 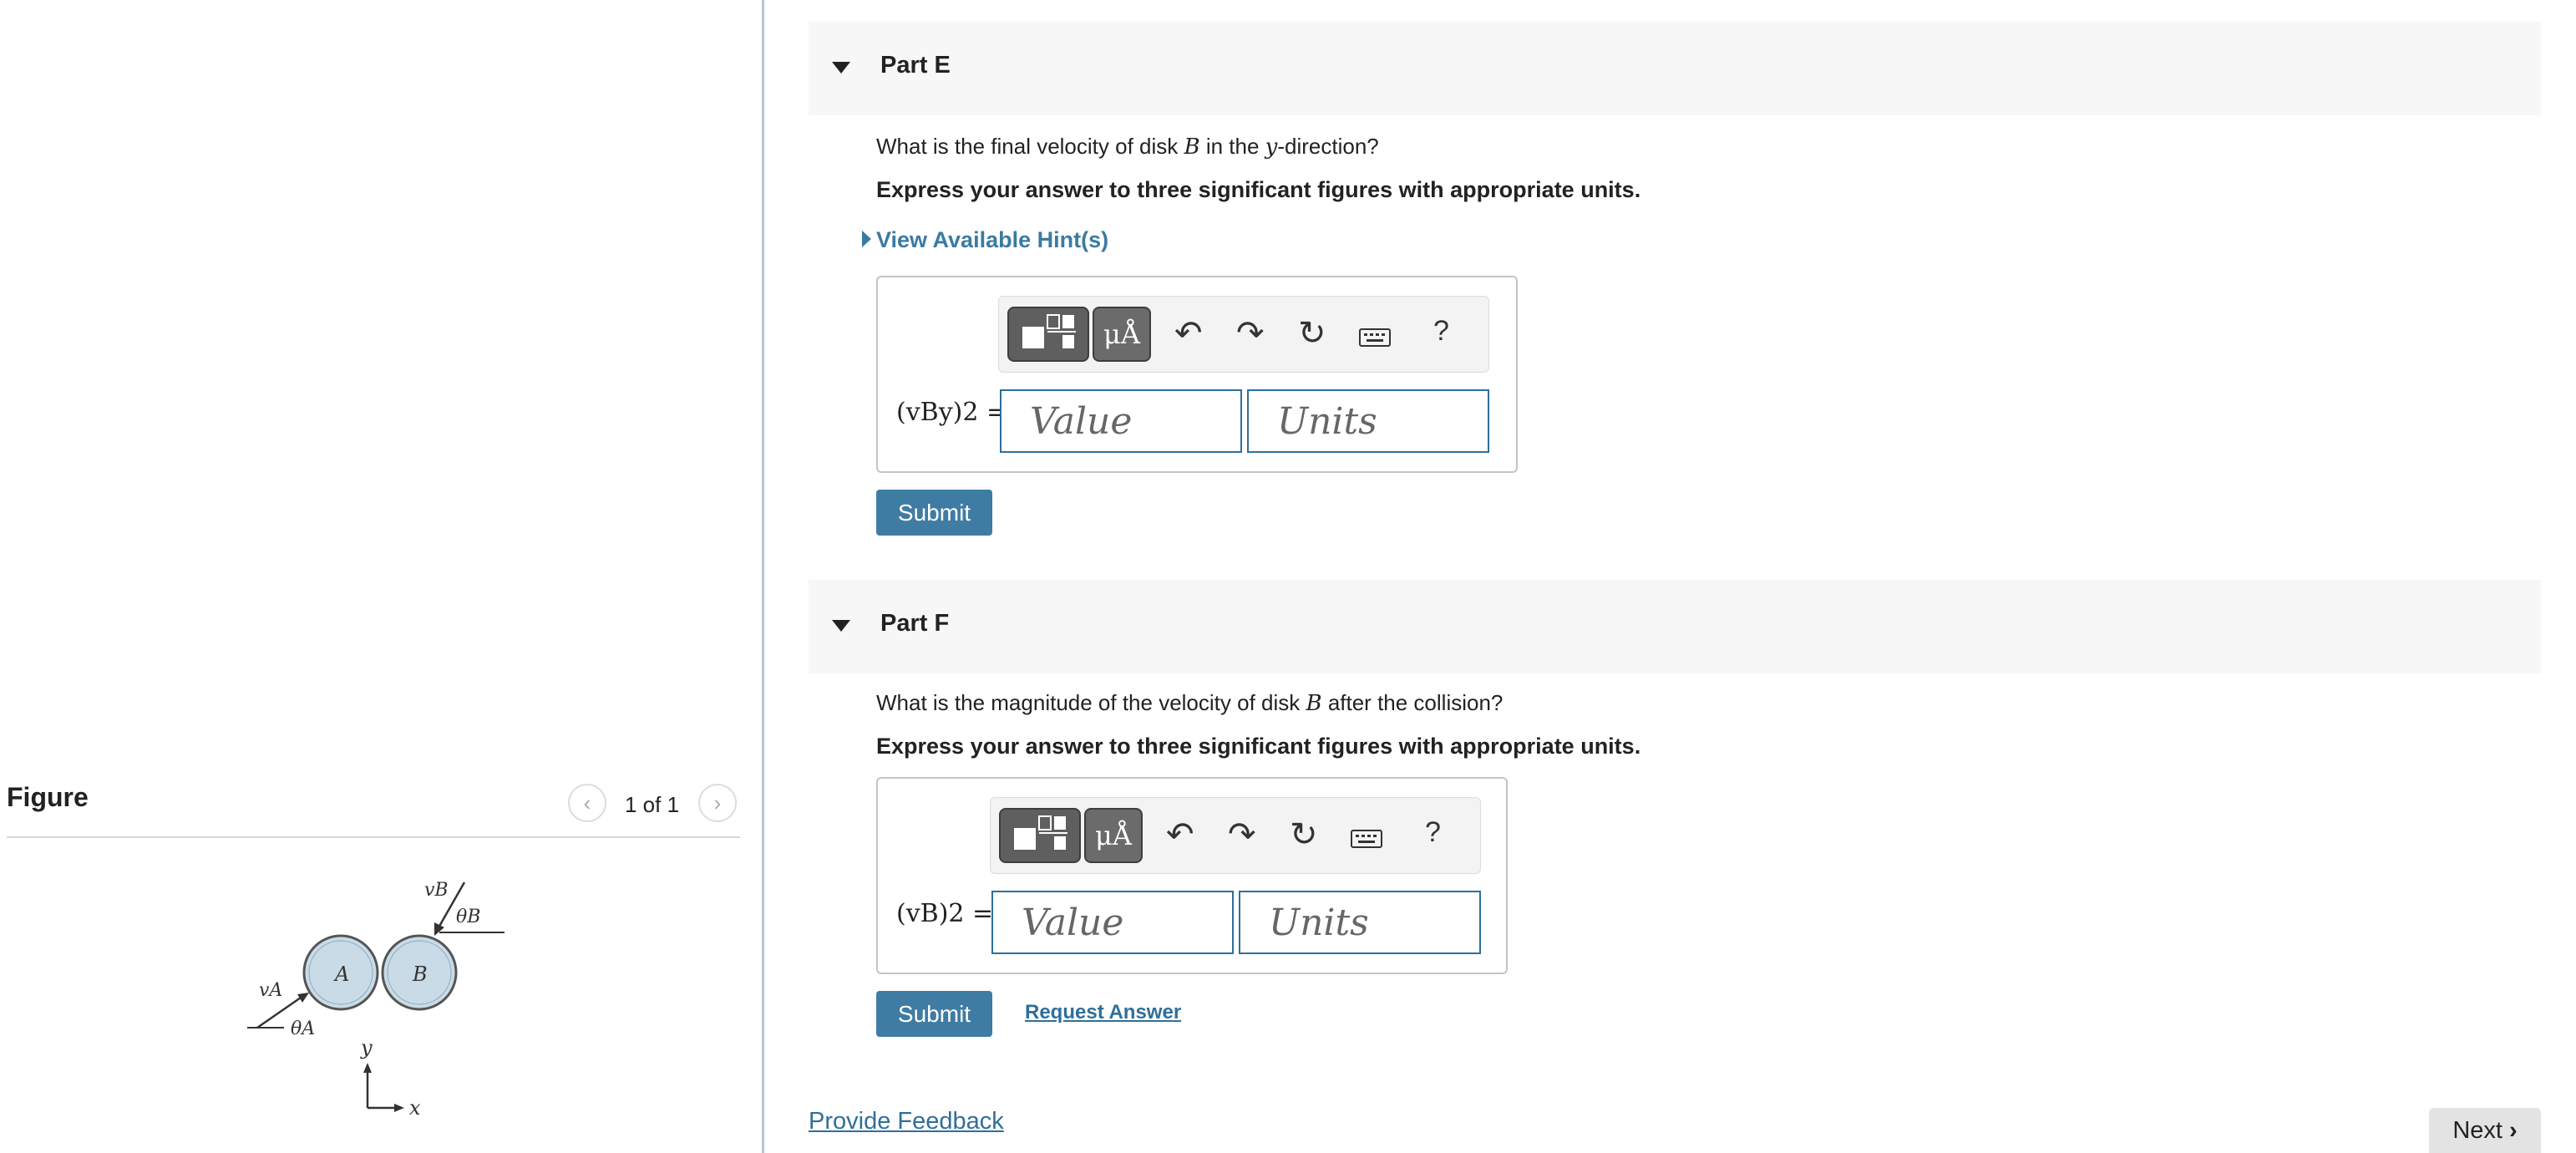 What do you see at coordinates (1112, 923) in the screenshot?
I see `part-f-value-input: Value` at bounding box center [1112, 923].